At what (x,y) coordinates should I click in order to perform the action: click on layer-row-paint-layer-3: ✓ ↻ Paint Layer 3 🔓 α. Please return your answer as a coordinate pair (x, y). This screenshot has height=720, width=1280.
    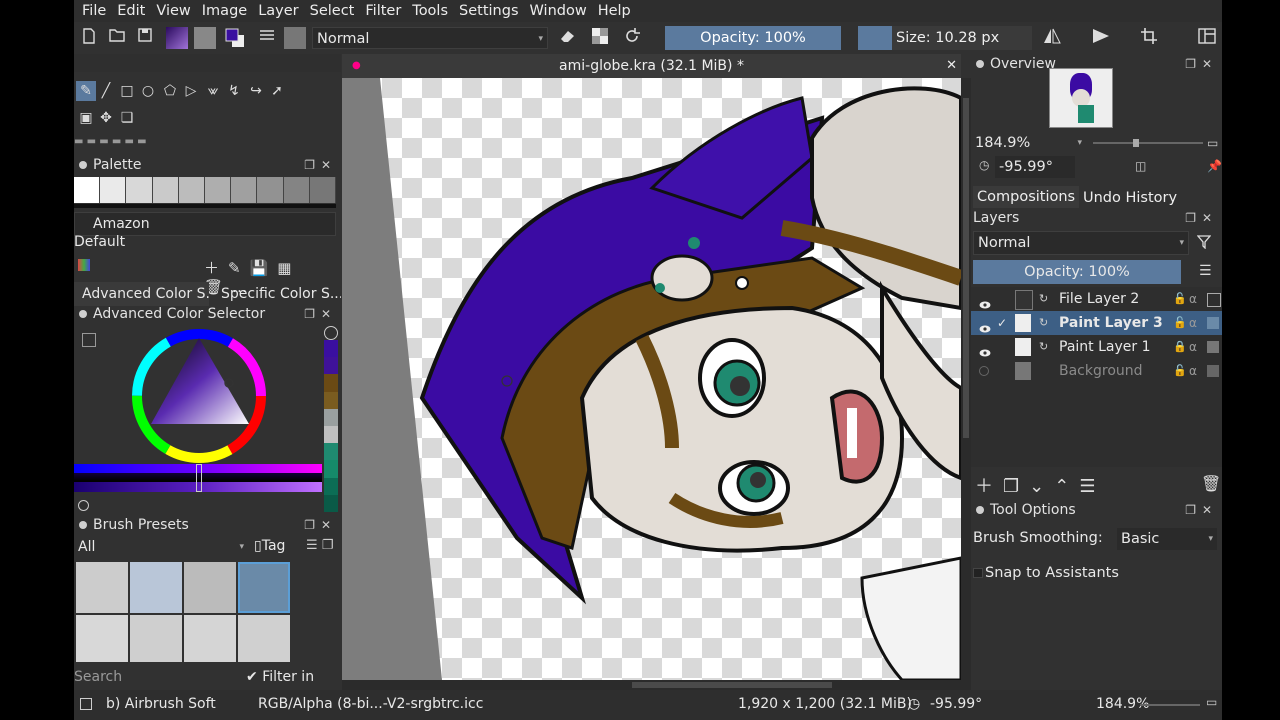
    Looking at the image, I should click on (1096, 323).